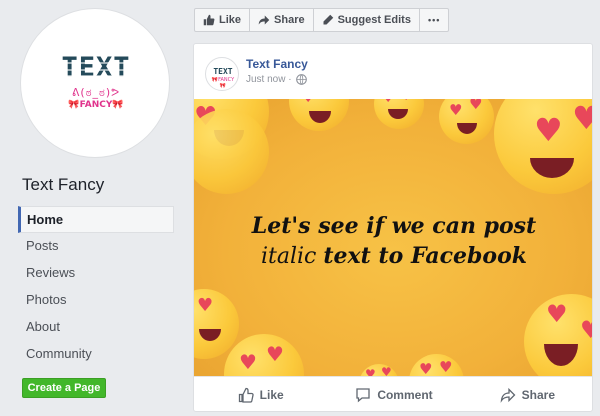 The height and width of the screenshot is (416, 600). What do you see at coordinates (231, 151) in the screenshot?
I see `heart-eyes-emoji` at bounding box center [231, 151].